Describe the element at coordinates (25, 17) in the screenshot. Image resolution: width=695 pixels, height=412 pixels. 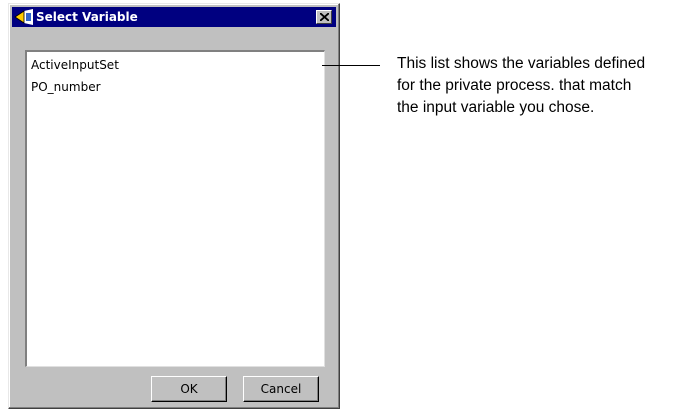
I see `variable-app-icon` at that location.